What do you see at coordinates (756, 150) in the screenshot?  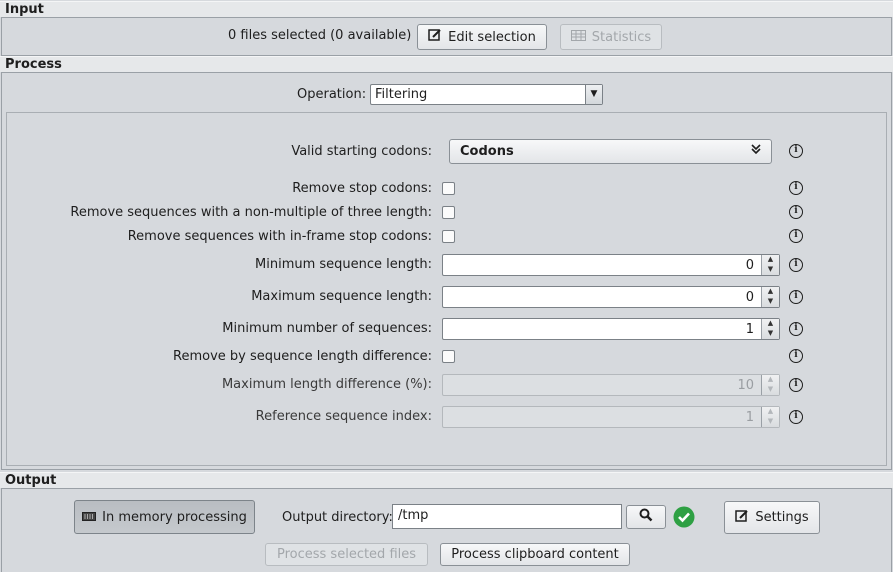 I see `double-chevron-down-icon` at bounding box center [756, 150].